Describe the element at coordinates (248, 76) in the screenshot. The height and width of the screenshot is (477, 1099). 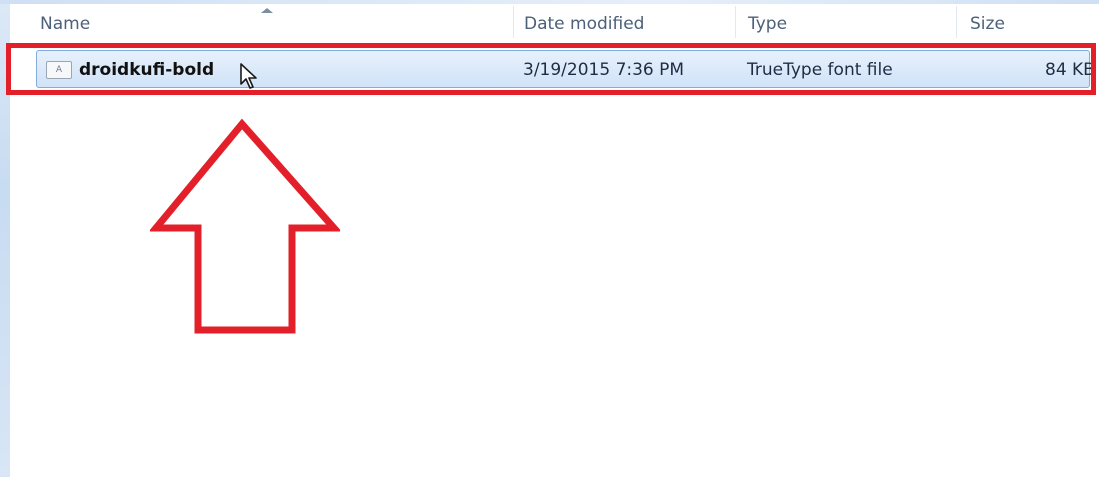
I see `mouse-pointer-icon` at that location.